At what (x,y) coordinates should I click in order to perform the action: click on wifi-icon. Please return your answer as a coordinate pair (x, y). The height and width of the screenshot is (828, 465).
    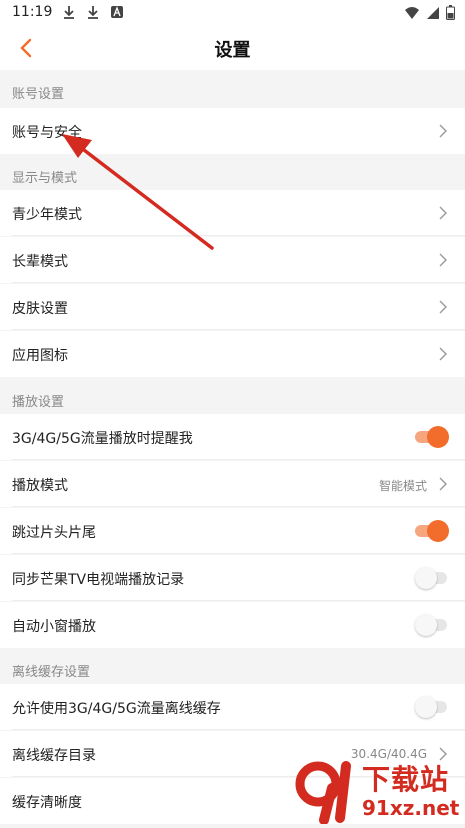
    Looking at the image, I should click on (412, 12).